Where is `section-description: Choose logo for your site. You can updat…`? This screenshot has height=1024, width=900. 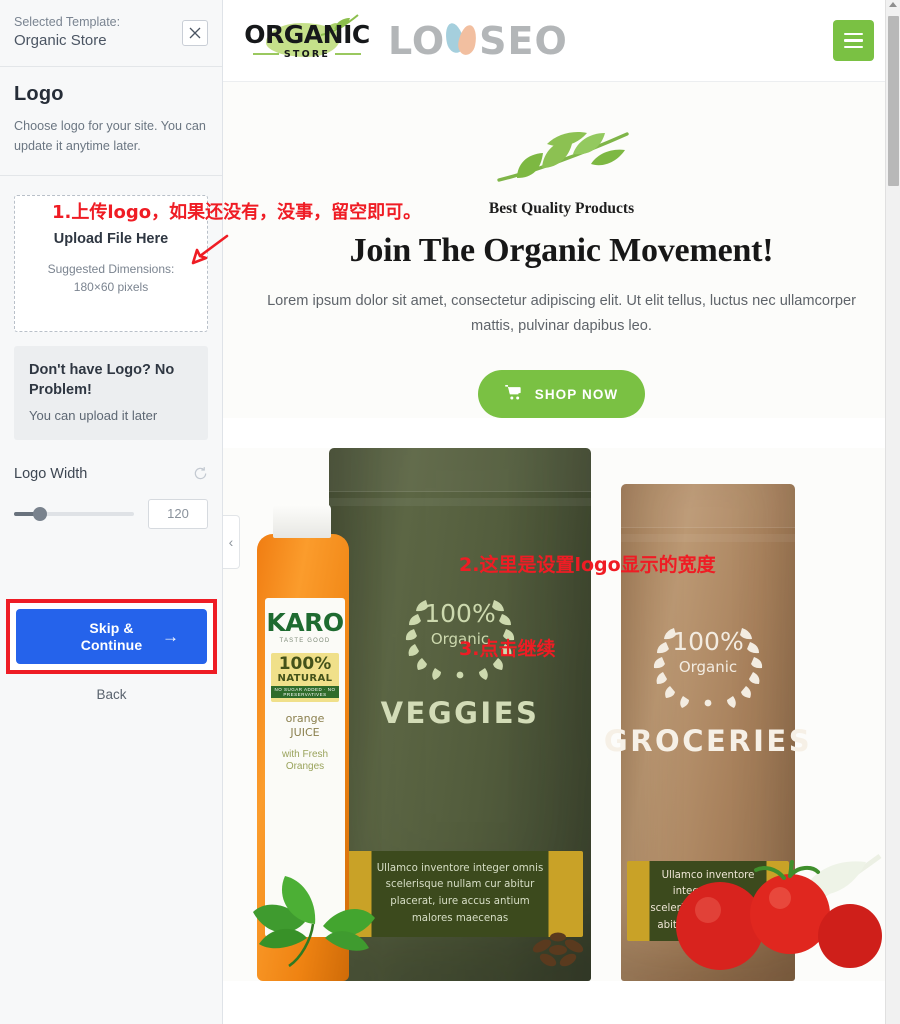
section-description: Choose logo for your site. You can updat… is located at coordinates (110, 136).